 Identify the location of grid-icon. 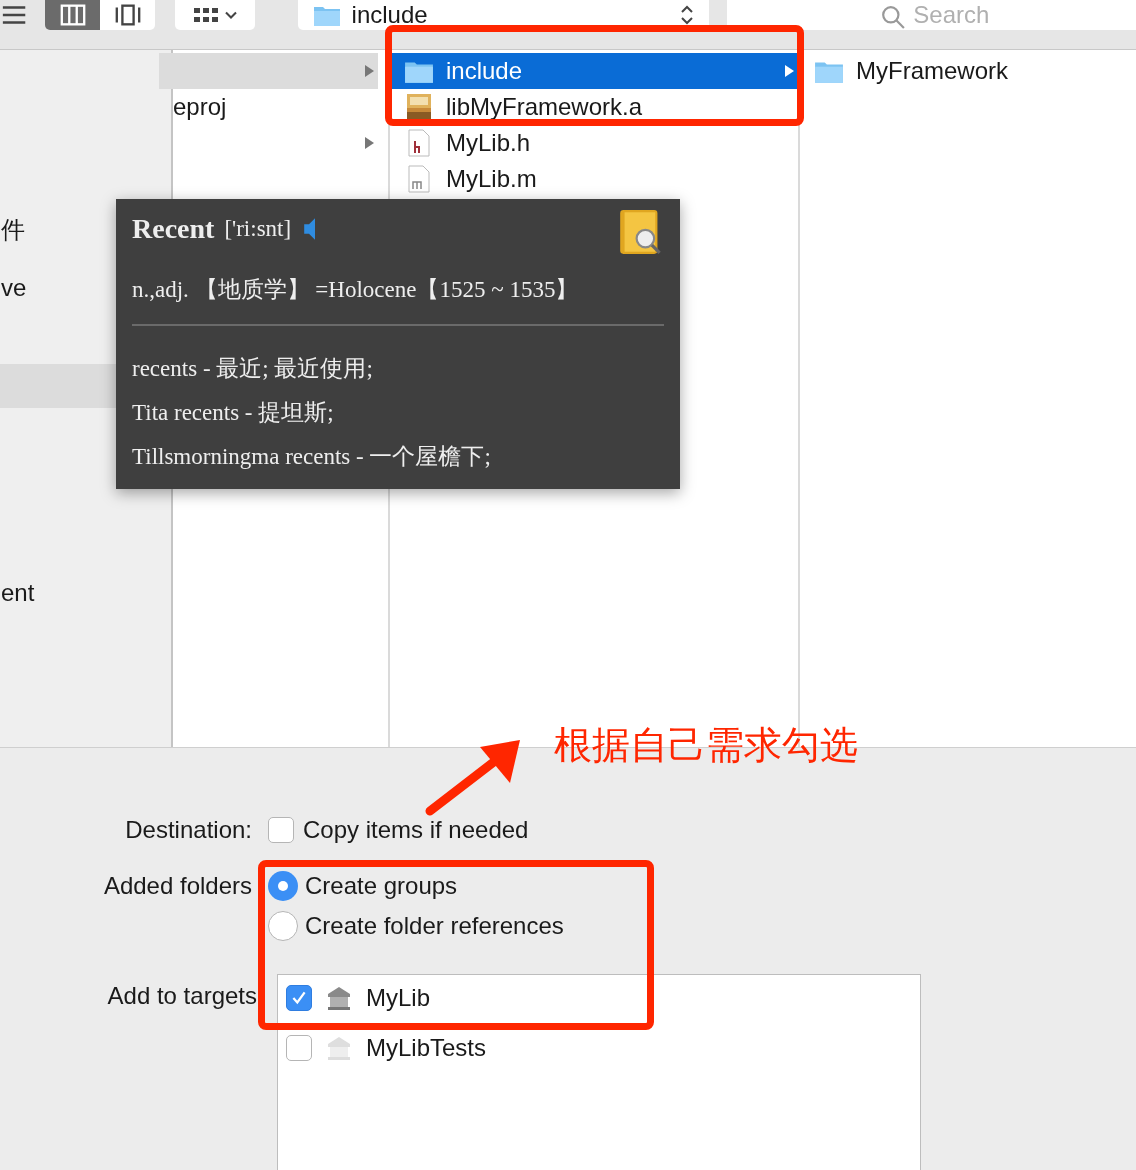
(205, 15).